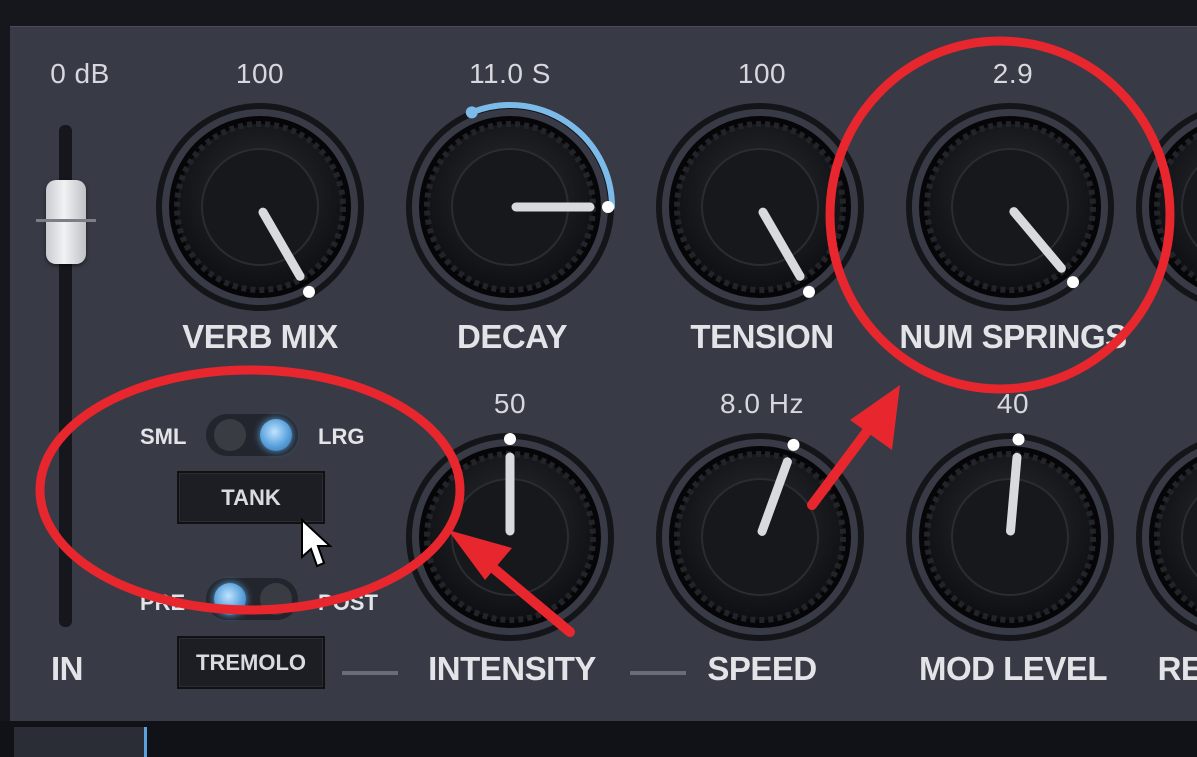 The image size is (1197, 757). Describe the element at coordinates (1000, 215) in the screenshot. I see `num-springs-highlight-circle` at that location.